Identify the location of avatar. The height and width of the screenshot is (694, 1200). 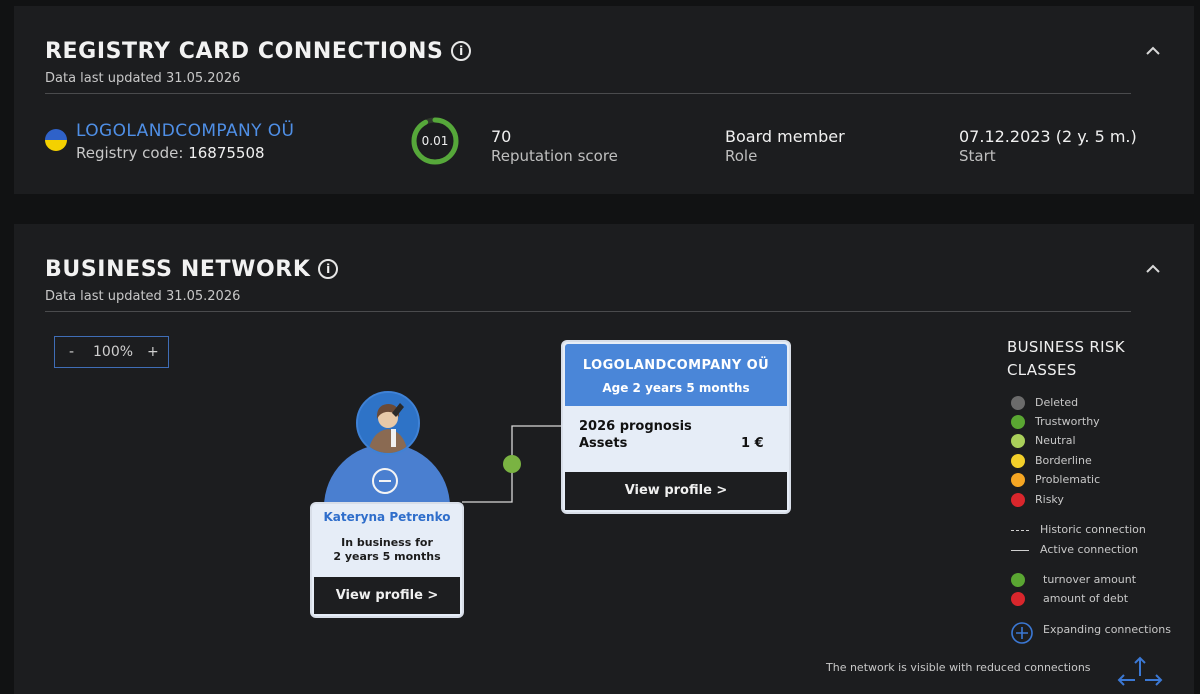
(388, 423).